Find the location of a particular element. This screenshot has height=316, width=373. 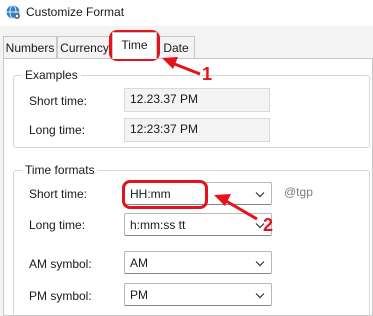

tab-time: Time is located at coordinates (134, 45).